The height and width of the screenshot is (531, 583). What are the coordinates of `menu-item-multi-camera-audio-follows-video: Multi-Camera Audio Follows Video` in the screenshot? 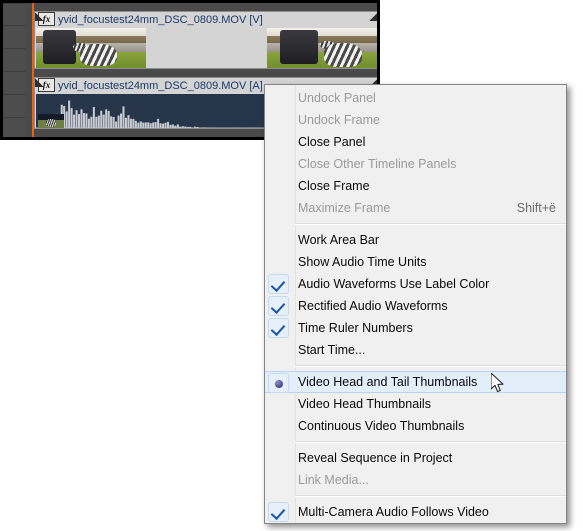 It's located at (415, 512).